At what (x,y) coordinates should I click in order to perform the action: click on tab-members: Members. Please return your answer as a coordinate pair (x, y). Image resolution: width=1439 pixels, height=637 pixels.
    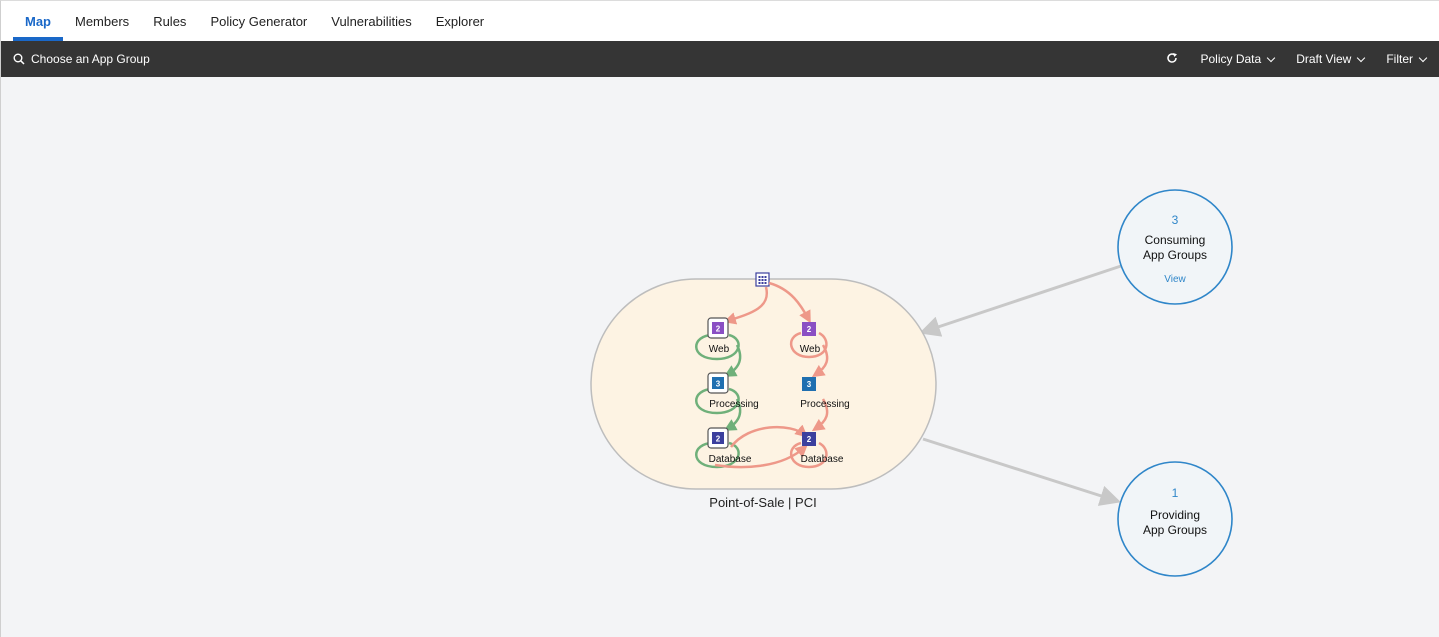
    Looking at the image, I should click on (102, 21).